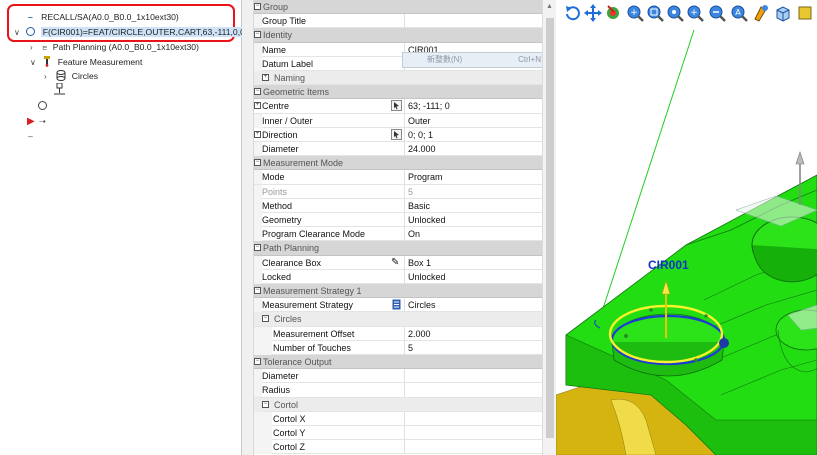 The image size is (817, 455). I want to click on tree-item-label: Feature Measurement, so click(100, 62).